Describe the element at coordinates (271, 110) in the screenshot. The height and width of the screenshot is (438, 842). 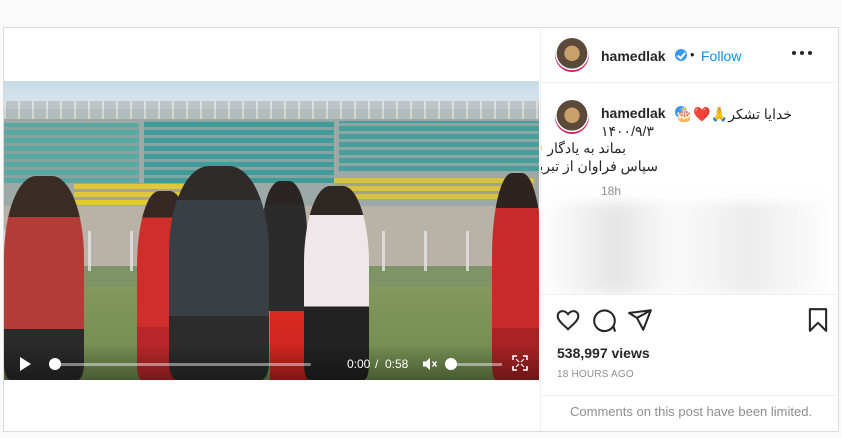
I see `video-frame-fence` at that location.